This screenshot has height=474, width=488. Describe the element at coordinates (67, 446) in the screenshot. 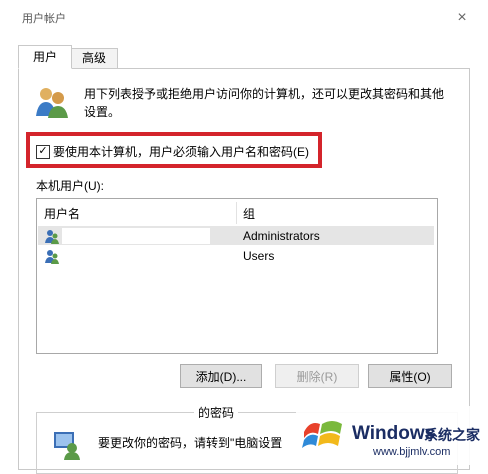

I see `user-key-icon` at that location.